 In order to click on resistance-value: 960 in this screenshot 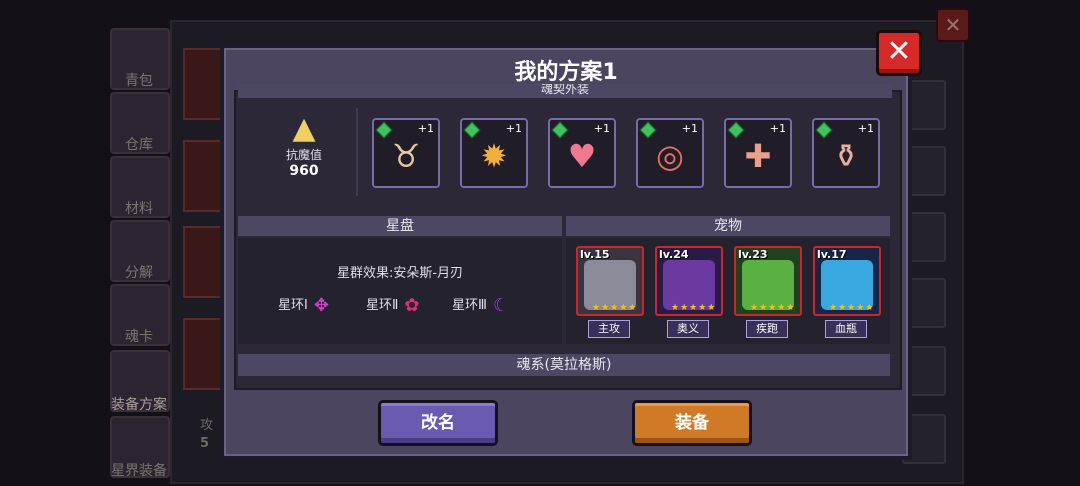, I will do `click(304, 171)`.